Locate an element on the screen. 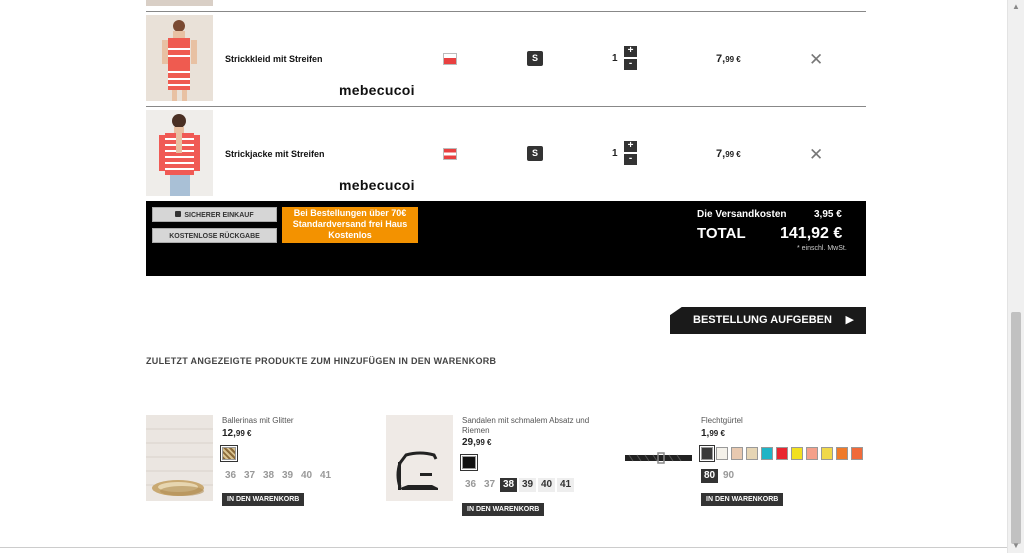 This screenshot has width=1024, height=553. recent-product-price: 1,99 € is located at coordinates (713, 433).